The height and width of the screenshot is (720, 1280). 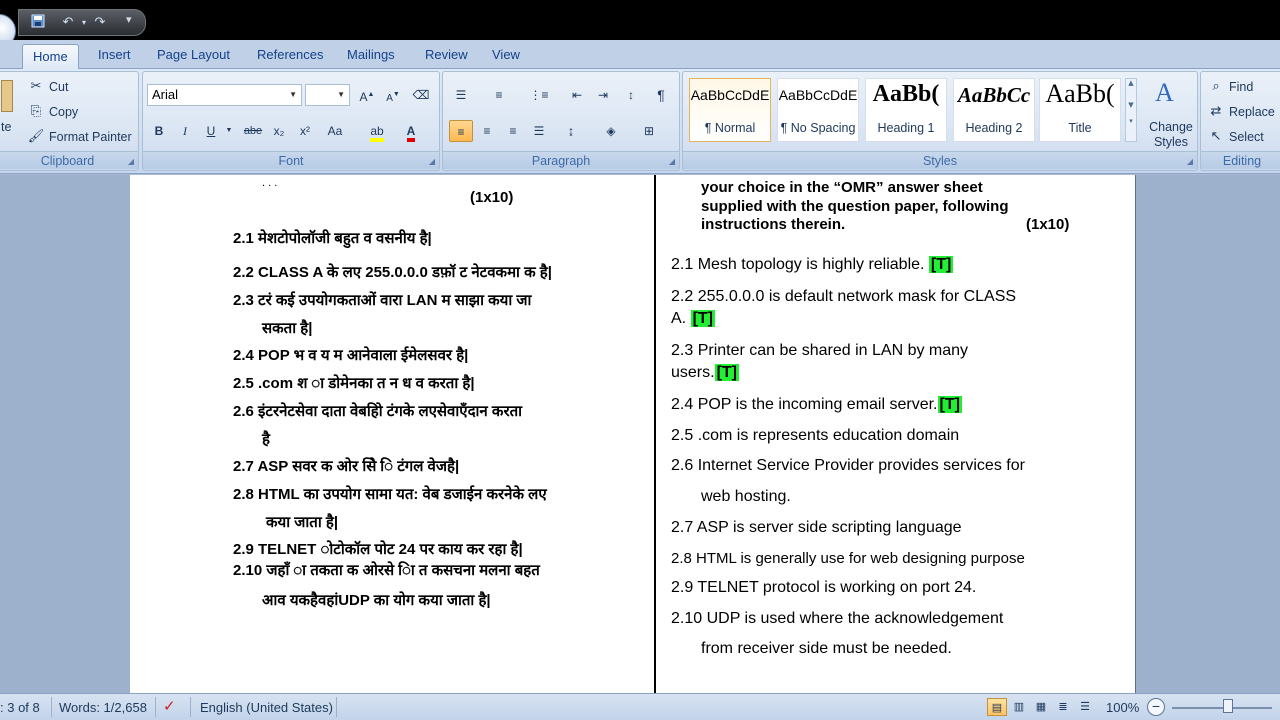 What do you see at coordinates (661, 95) in the screenshot?
I see `show-marks-icon: ¶` at bounding box center [661, 95].